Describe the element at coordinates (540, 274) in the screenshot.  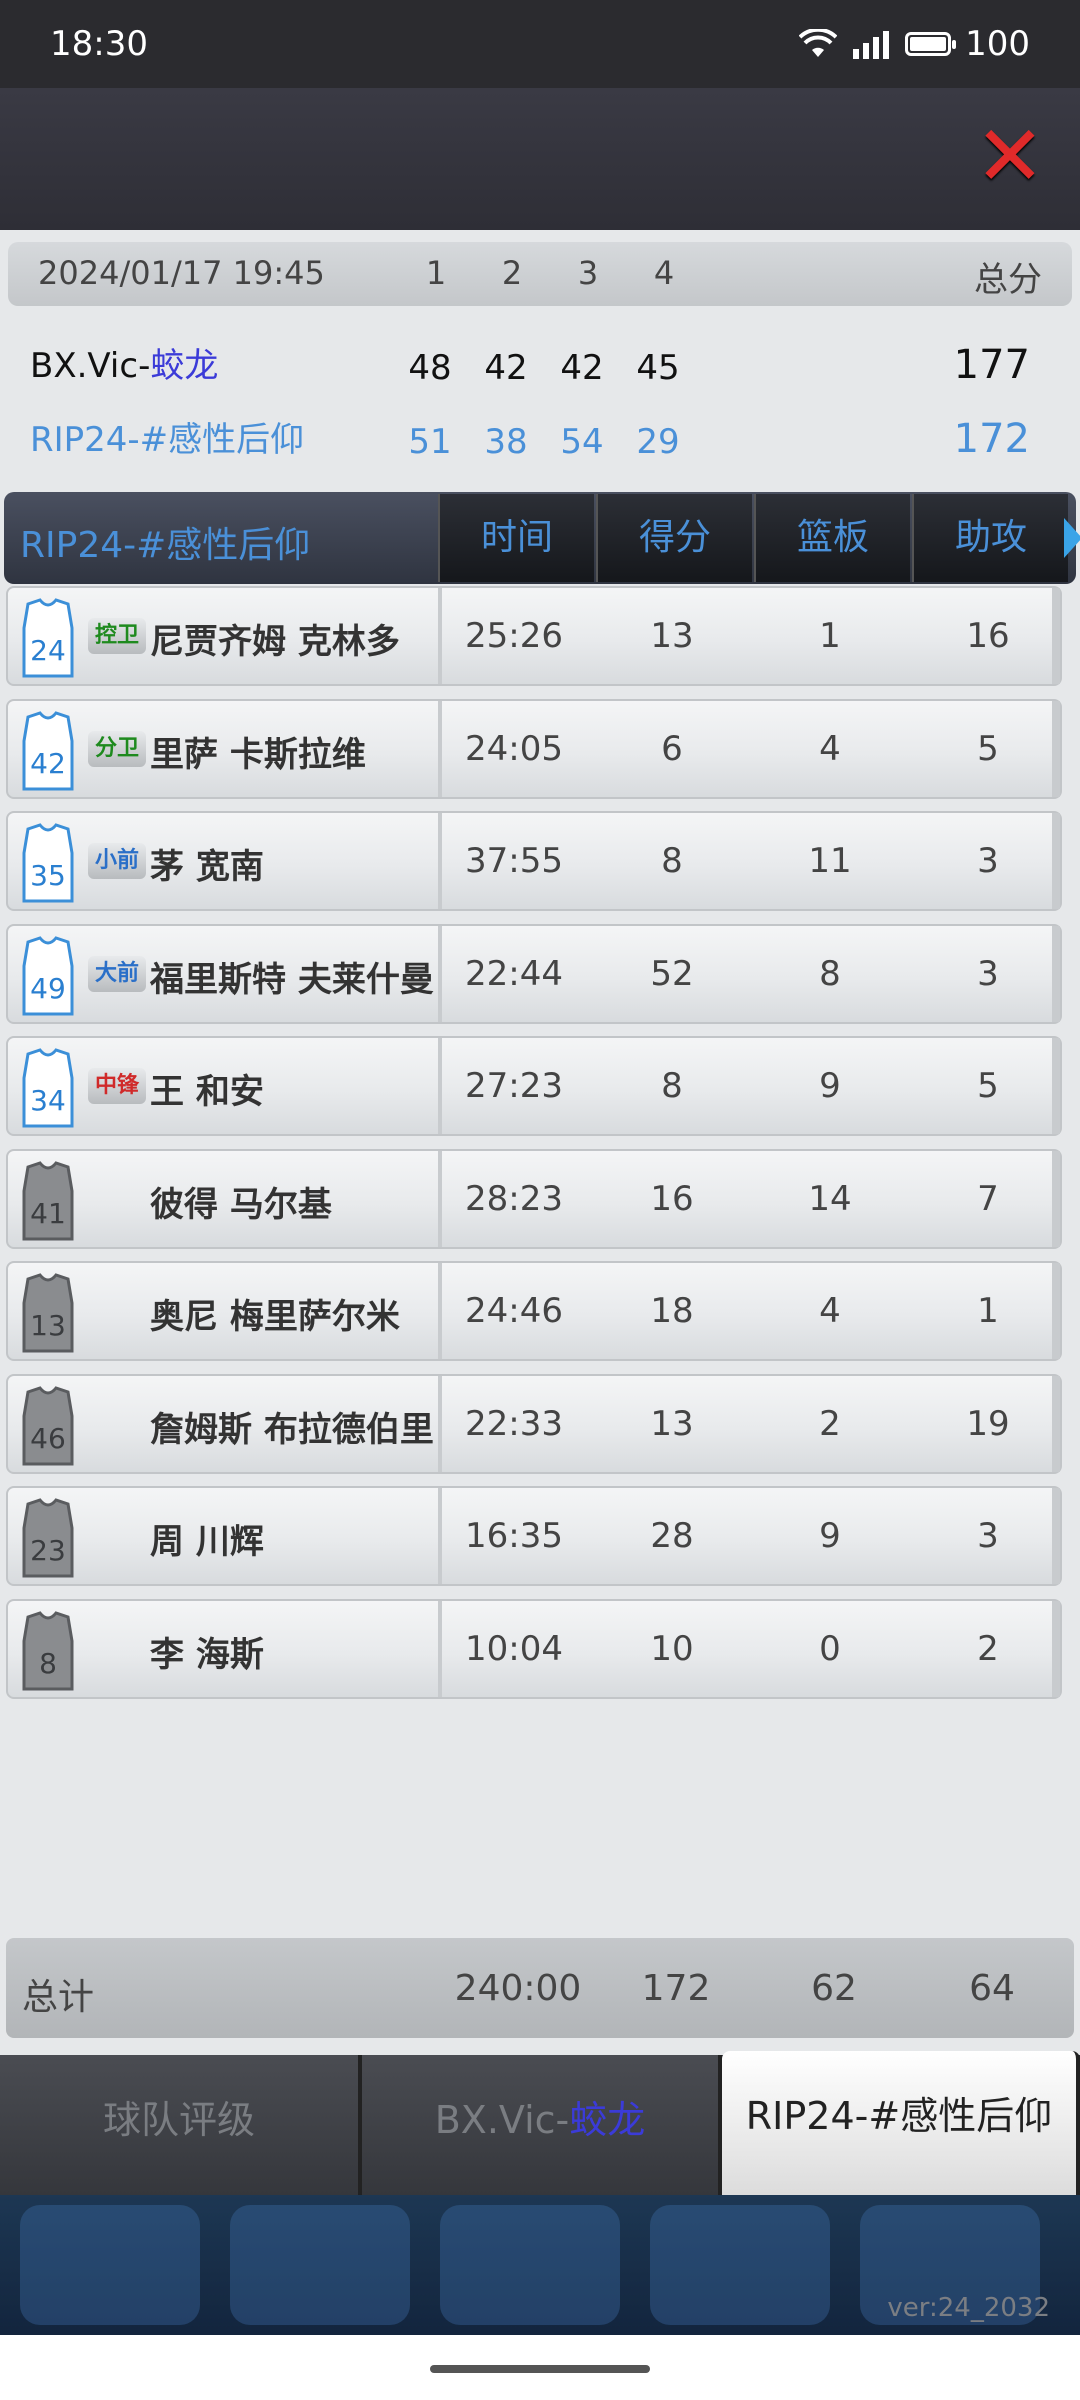
I see `scoreboard-header: 2024/01/17 19:45 1 2 3 4 总分` at that location.